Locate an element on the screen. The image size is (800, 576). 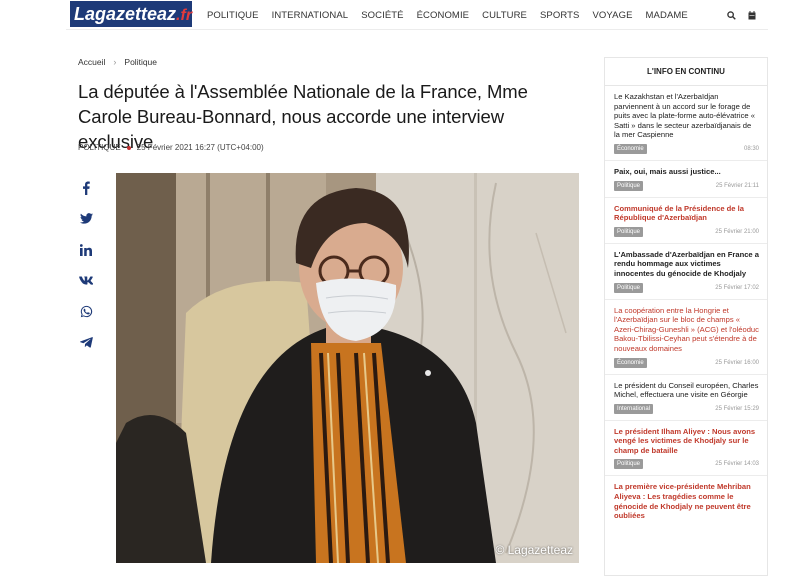
breadcrumb-home: Accueil is located at coordinates (91, 62).